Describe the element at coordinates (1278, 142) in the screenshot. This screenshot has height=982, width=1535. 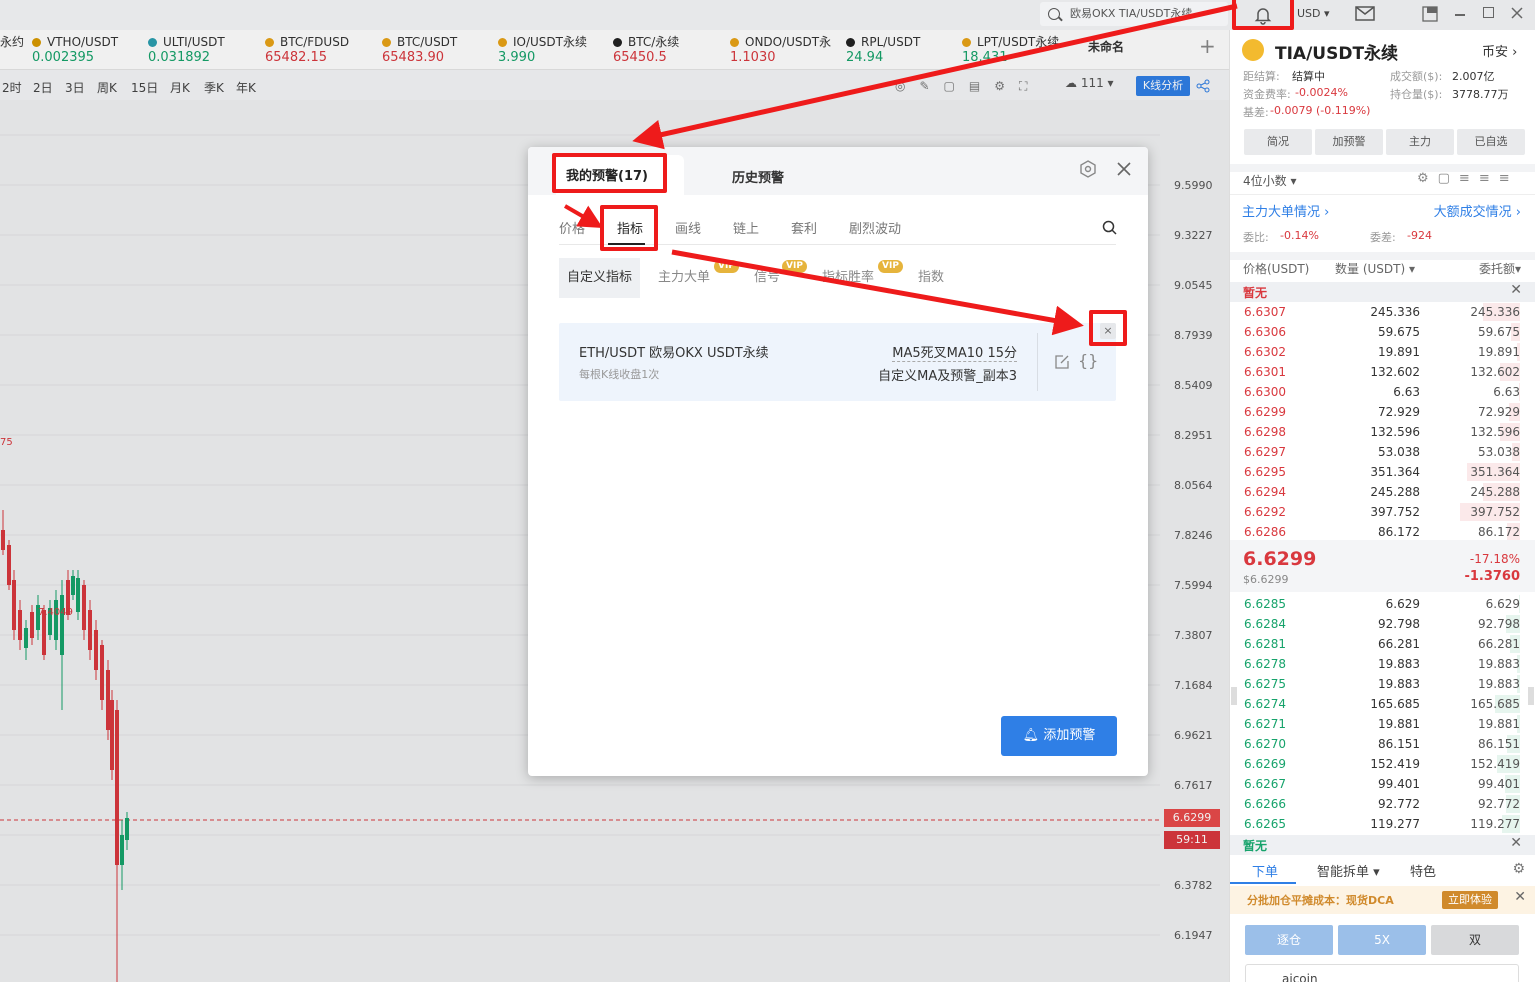
I see `quick-action-button: 简况` at that location.